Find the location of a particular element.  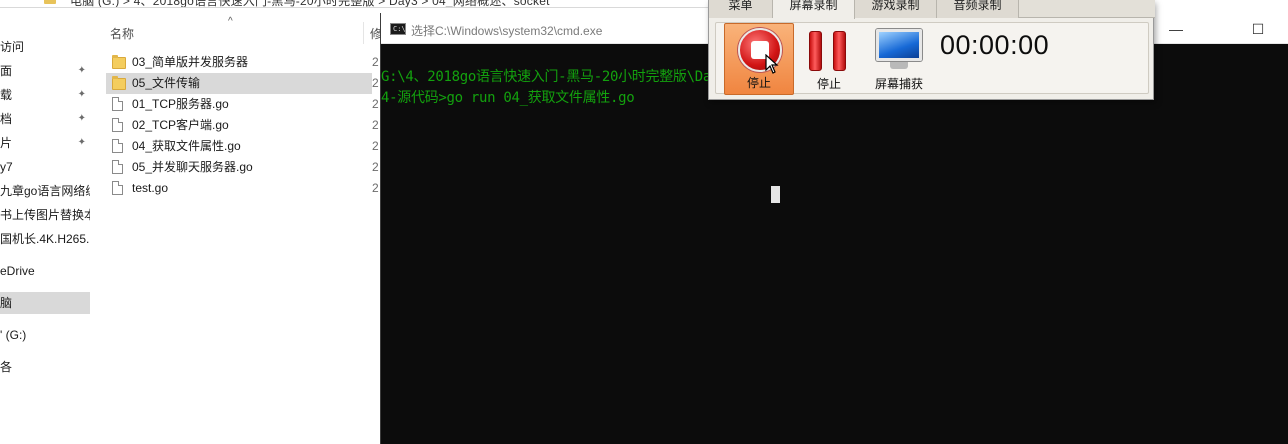

stop-record-label: 停止 is located at coordinates (758, 83).